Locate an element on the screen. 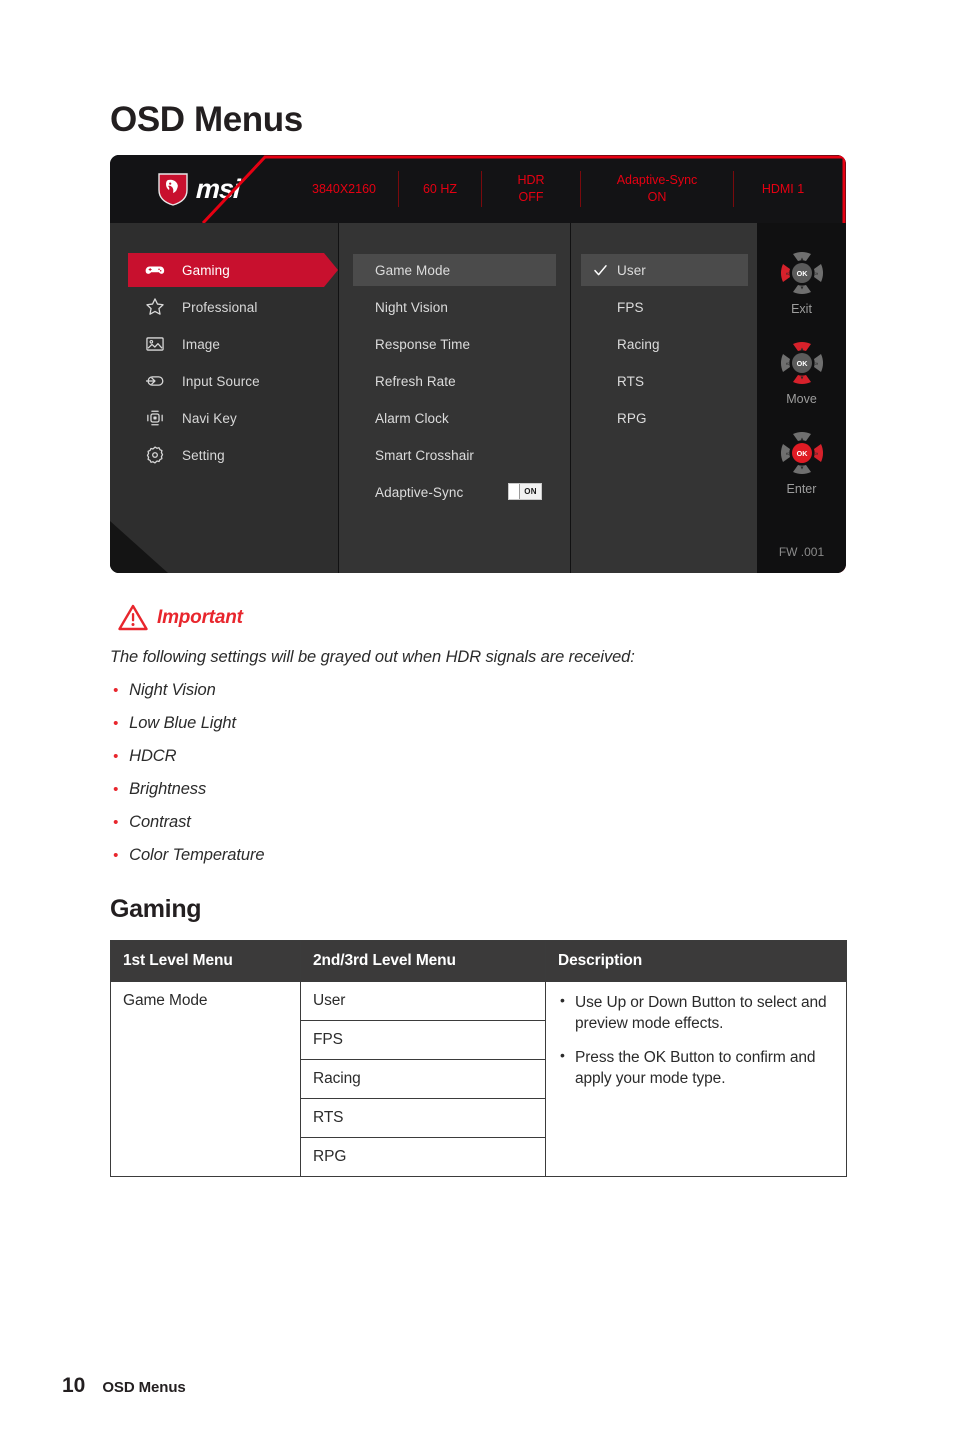 This screenshot has height=1432, width=954. nav-hint-label: Move is located at coordinates (801, 399).